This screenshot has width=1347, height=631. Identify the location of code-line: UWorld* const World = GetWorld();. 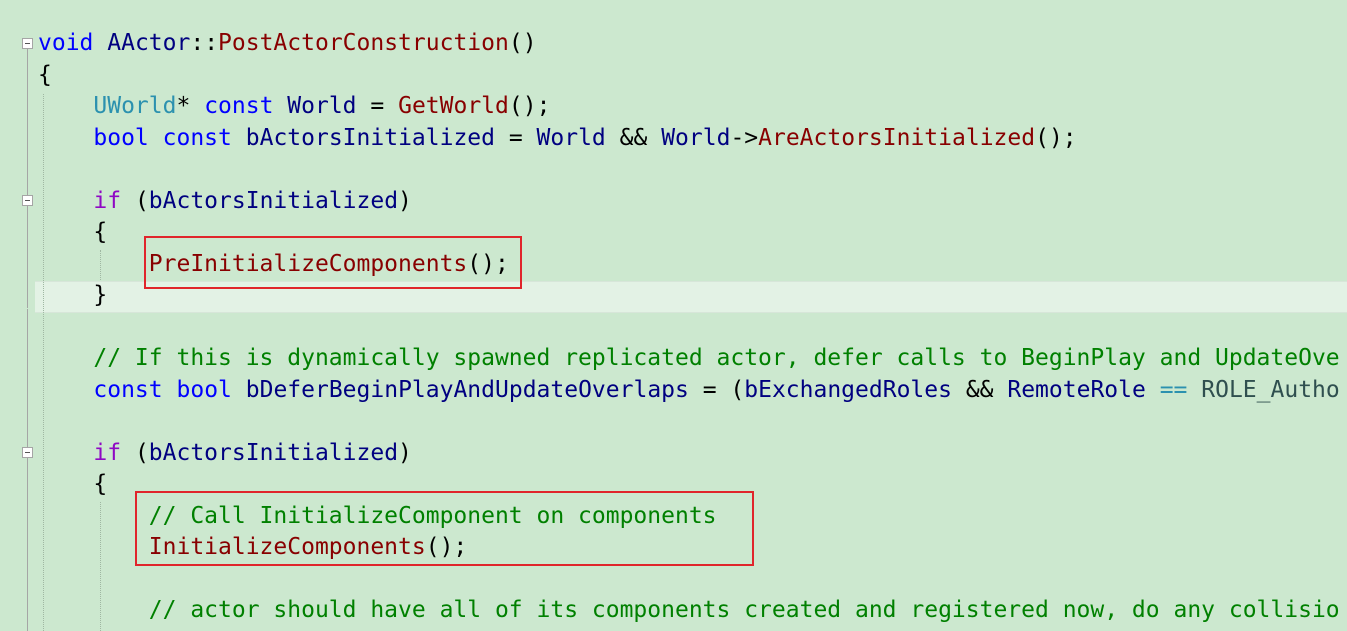
(294, 106).